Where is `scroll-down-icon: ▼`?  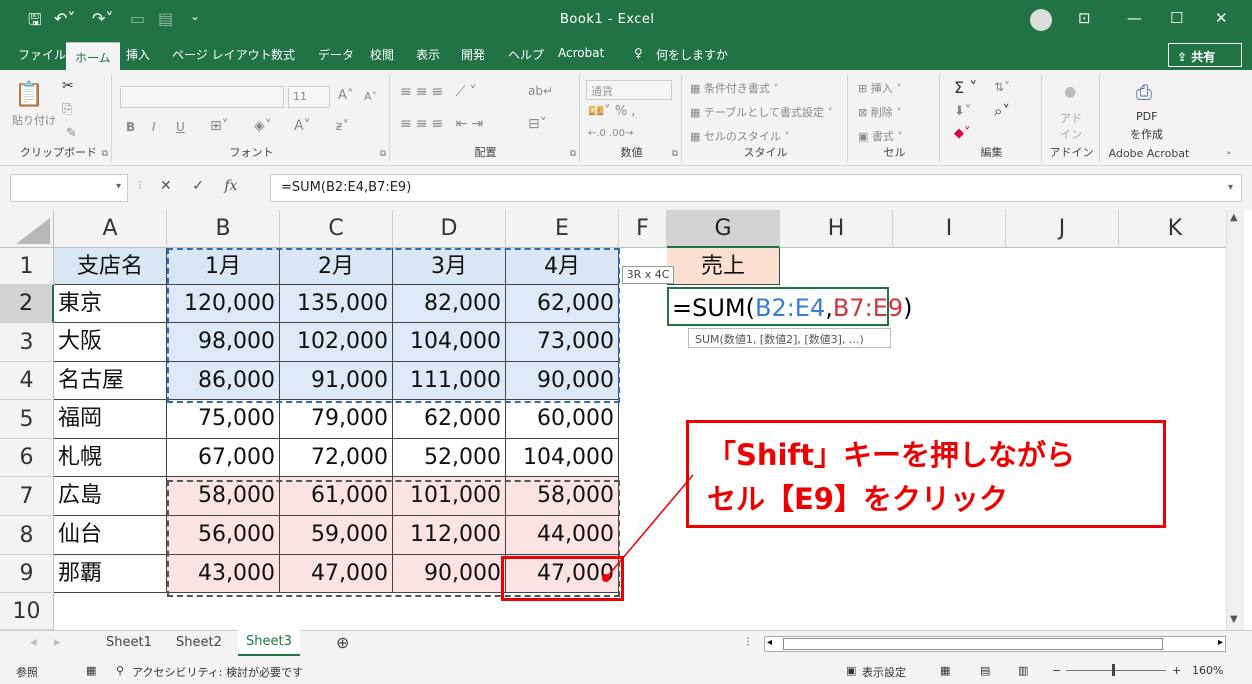 scroll-down-icon: ▼ is located at coordinates (1234, 619).